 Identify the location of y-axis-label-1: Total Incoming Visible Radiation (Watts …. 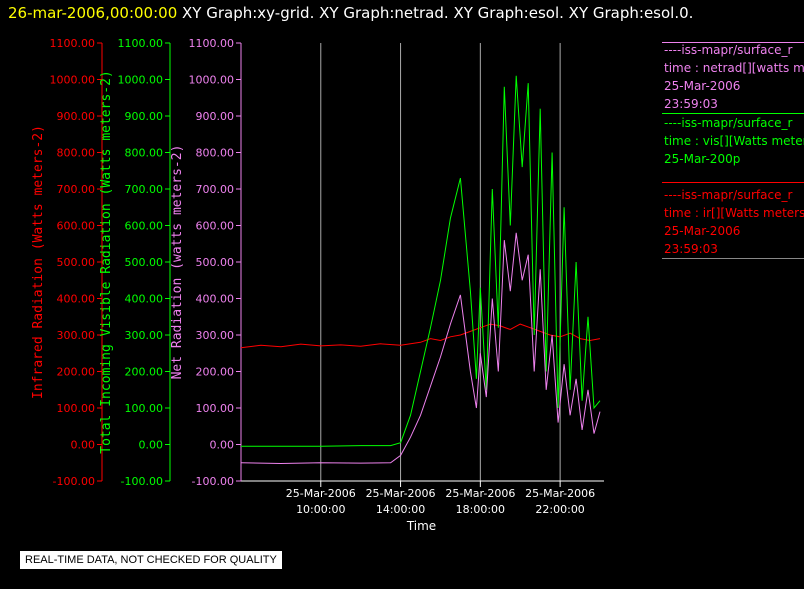
(106, 262).